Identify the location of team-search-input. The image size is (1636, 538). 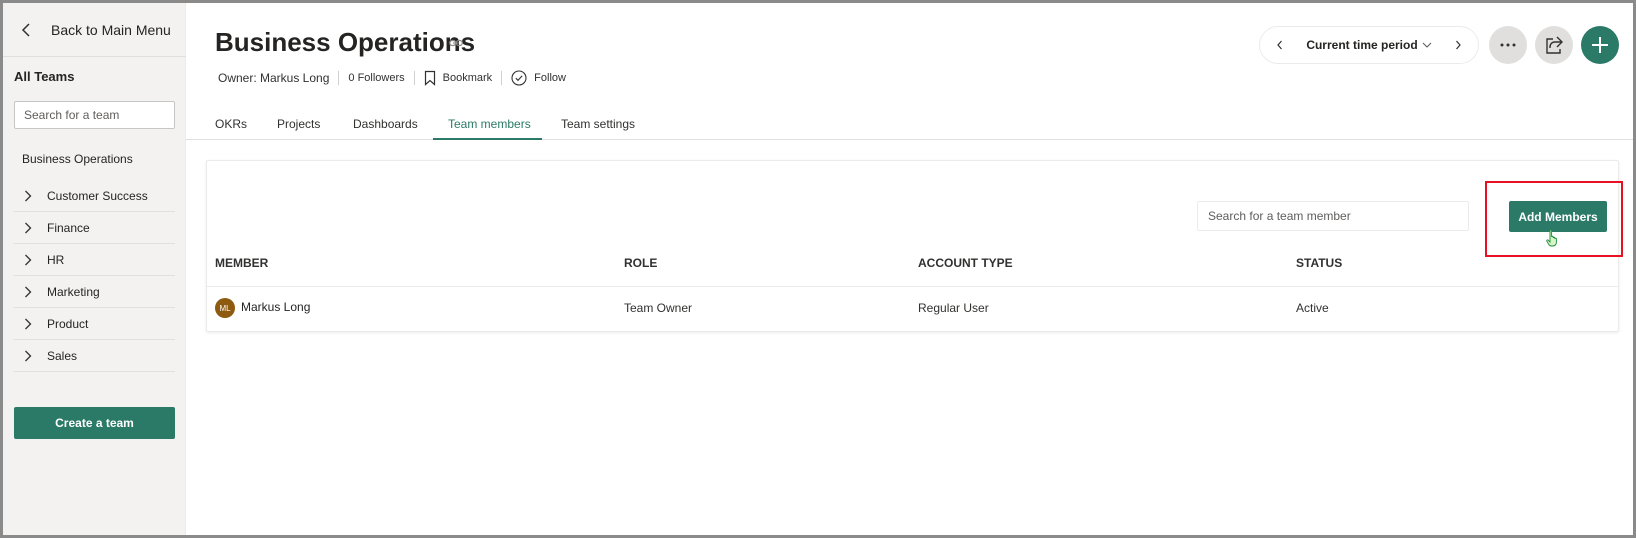
(94, 115).